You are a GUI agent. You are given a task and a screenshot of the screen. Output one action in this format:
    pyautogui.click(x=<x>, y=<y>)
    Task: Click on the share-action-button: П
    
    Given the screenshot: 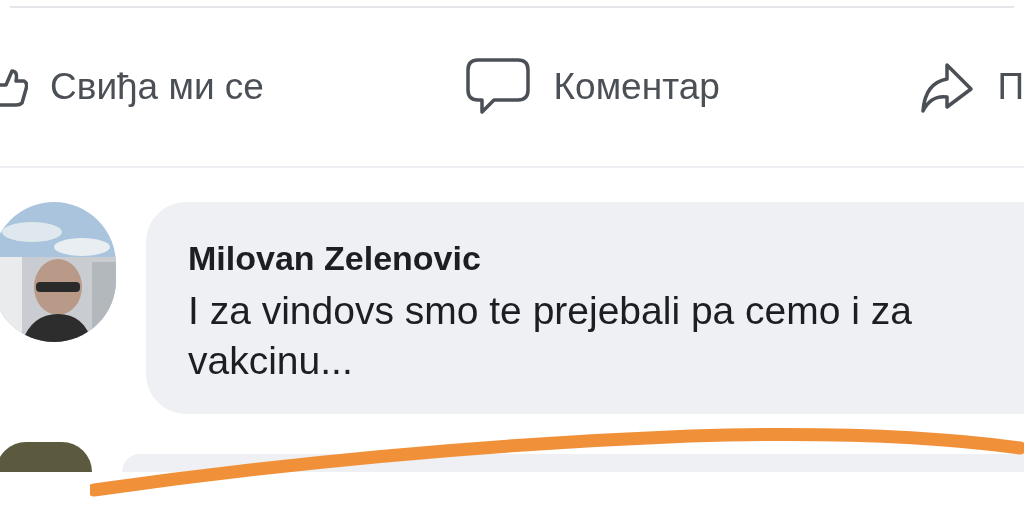 What is the action you would take?
    pyautogui.click(x=971, y=87)
    